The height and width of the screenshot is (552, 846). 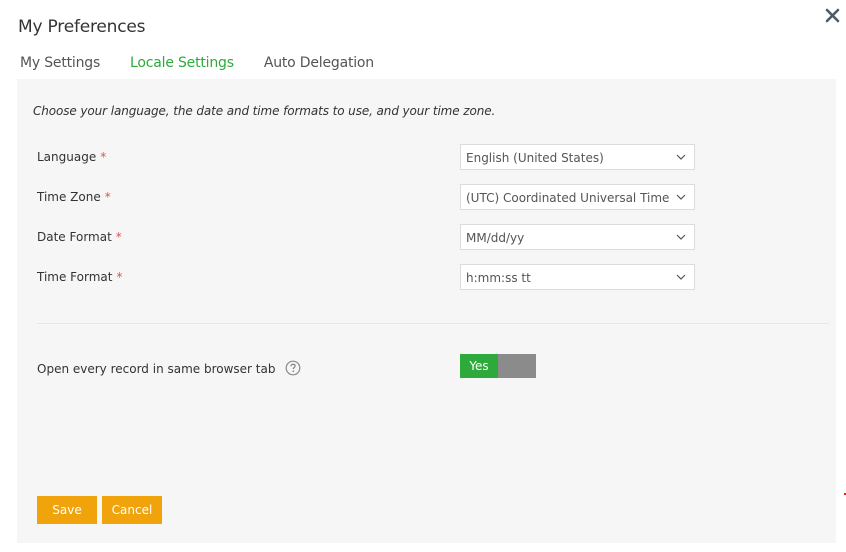 What do you see at coordinates (319, 63) in the screenshot?
I see `tab-auto-delegation: Auto Delegation` at bounding box center [319, 63].